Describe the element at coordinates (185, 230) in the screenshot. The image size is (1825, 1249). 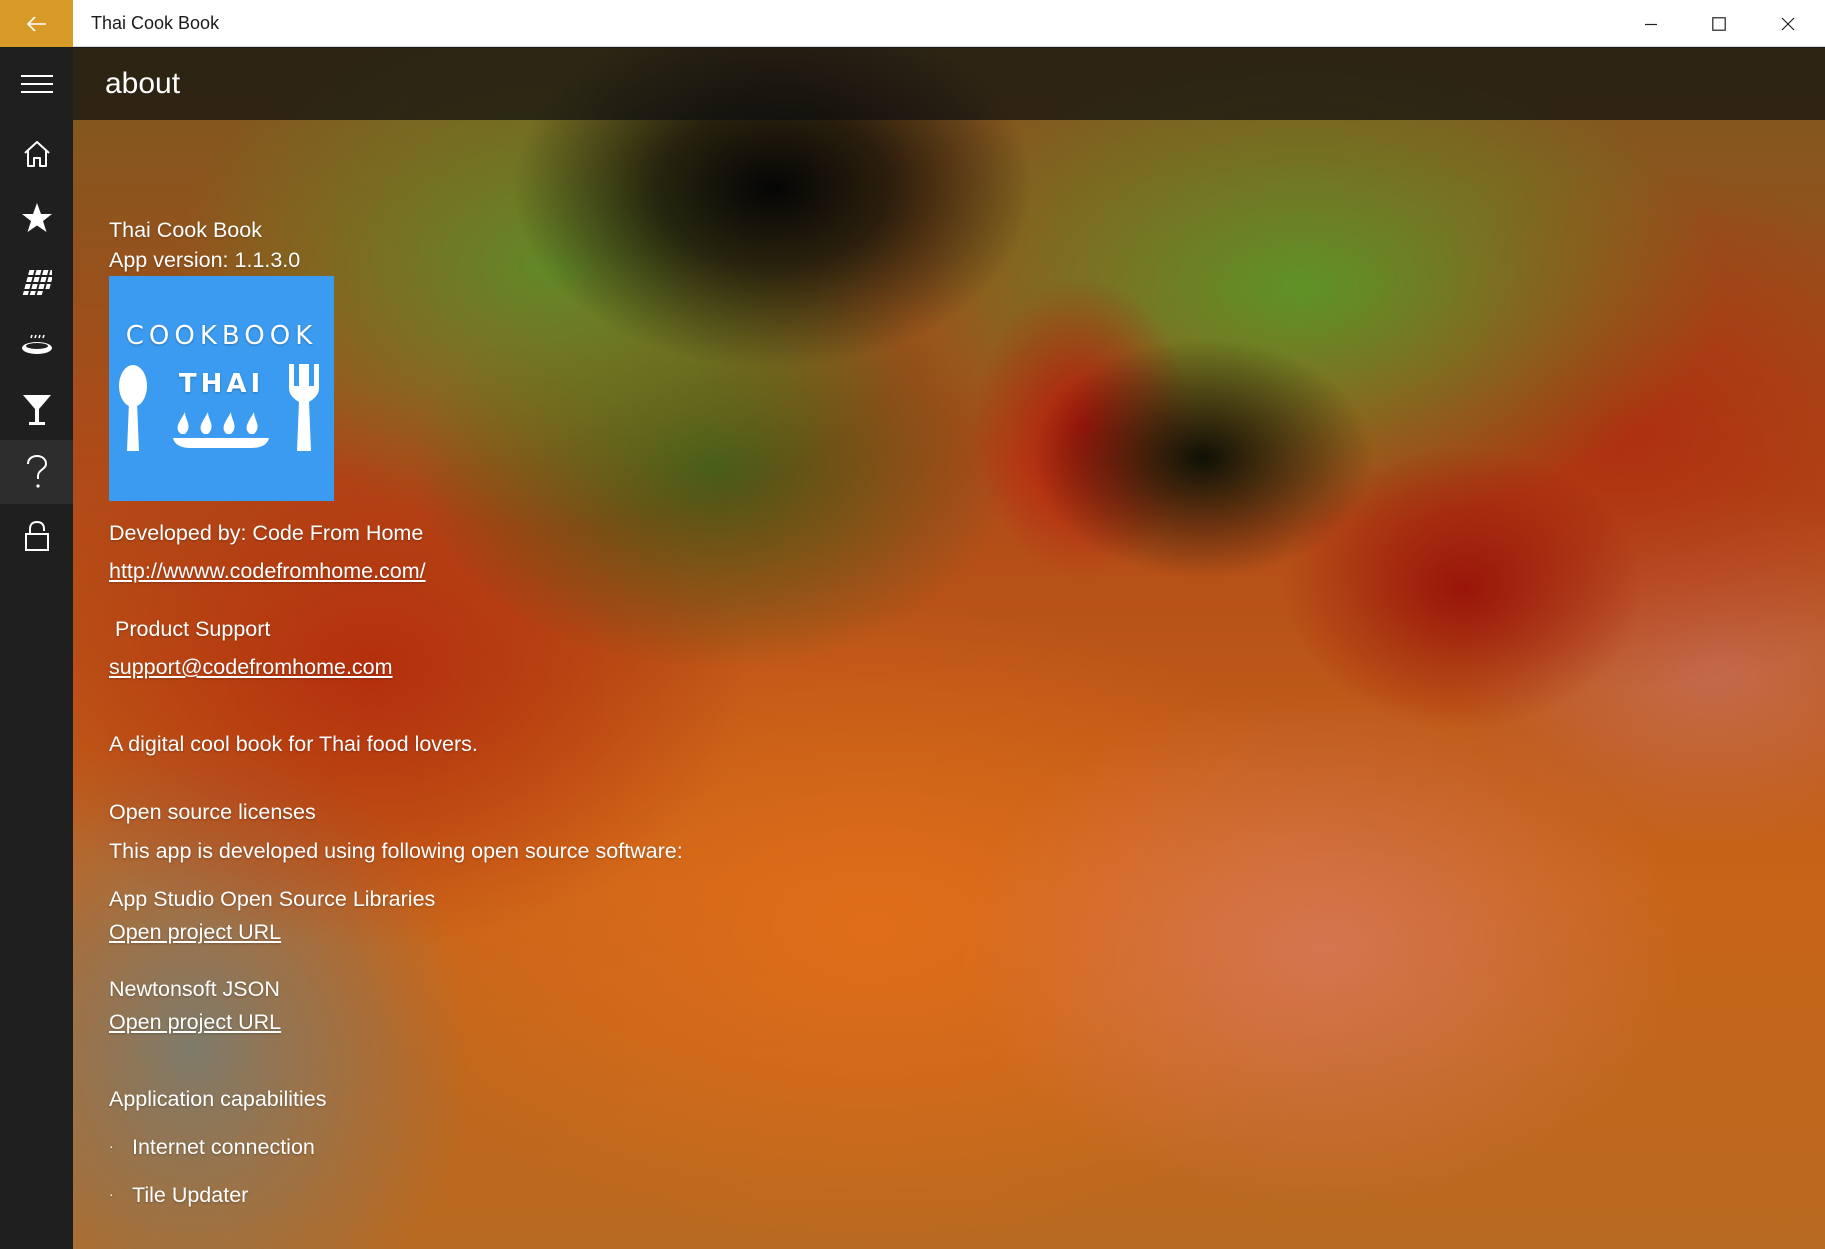
I see `app-name: Thai Cook Book` at that location.